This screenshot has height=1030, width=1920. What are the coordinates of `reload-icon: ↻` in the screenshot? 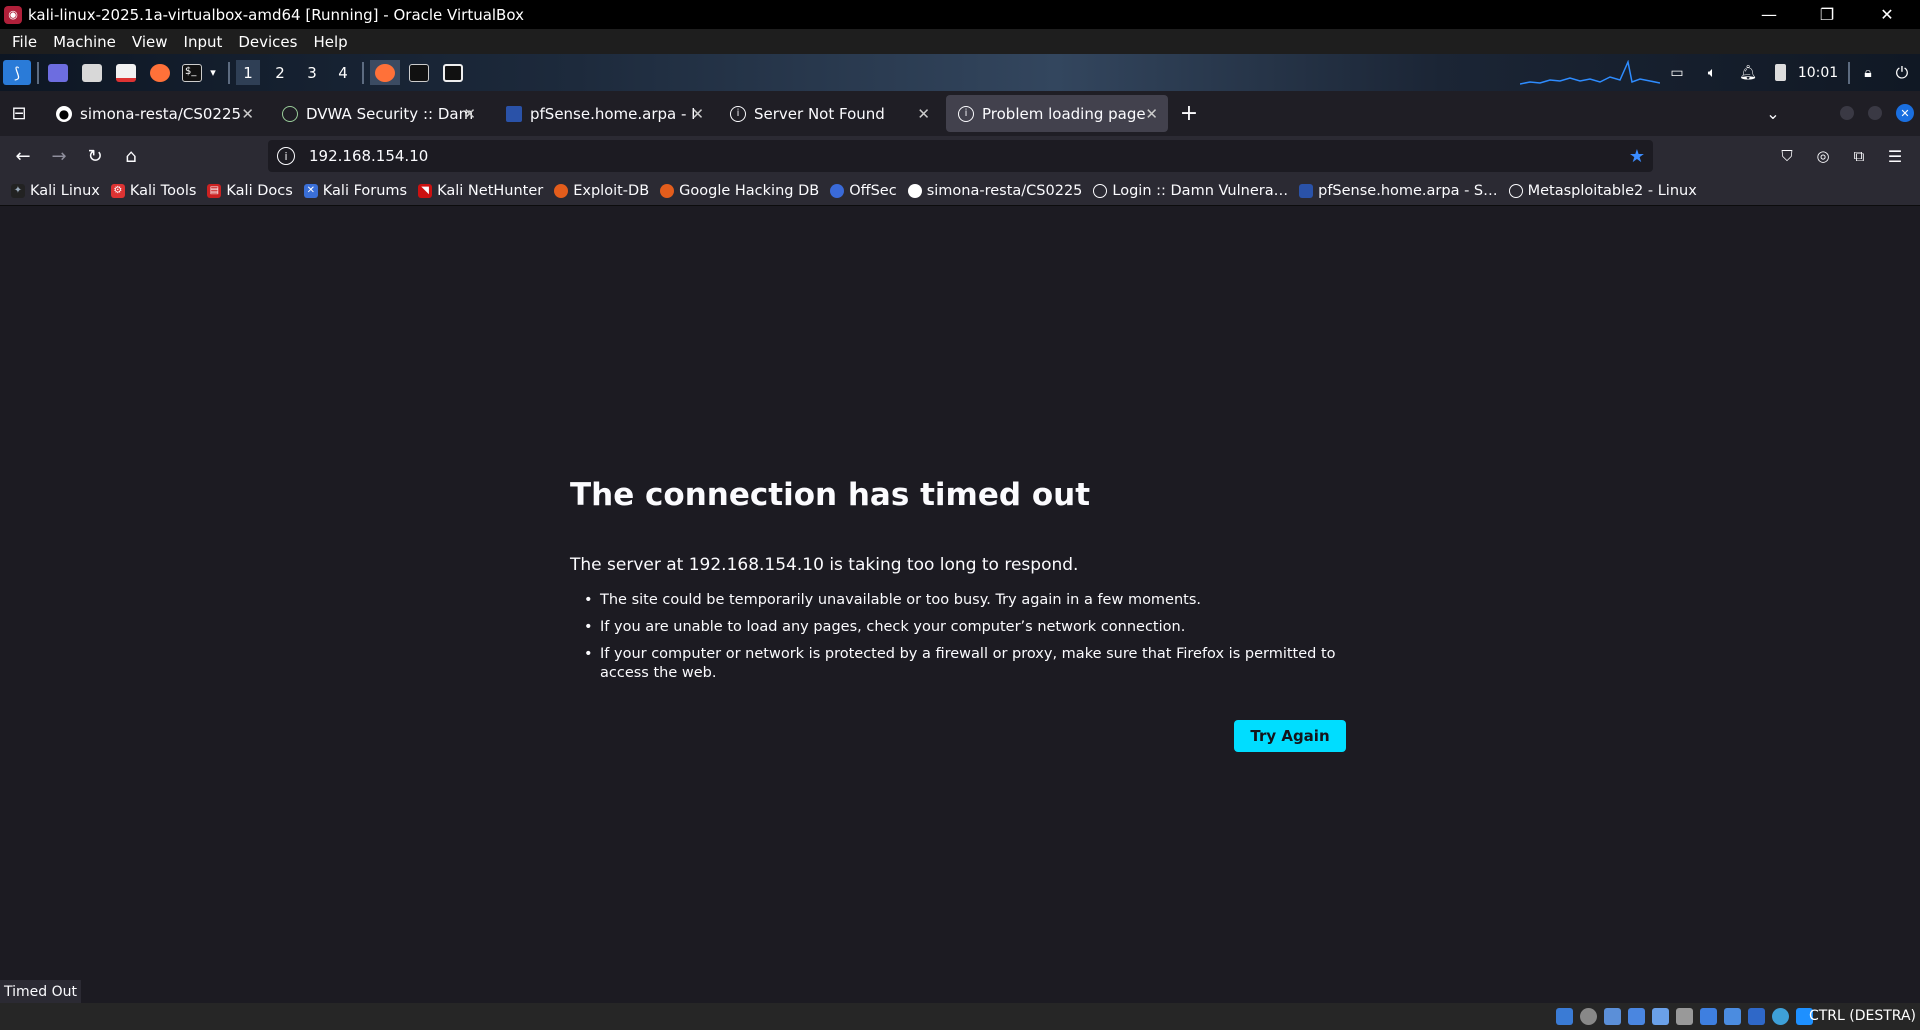 It's located at (95, 156).